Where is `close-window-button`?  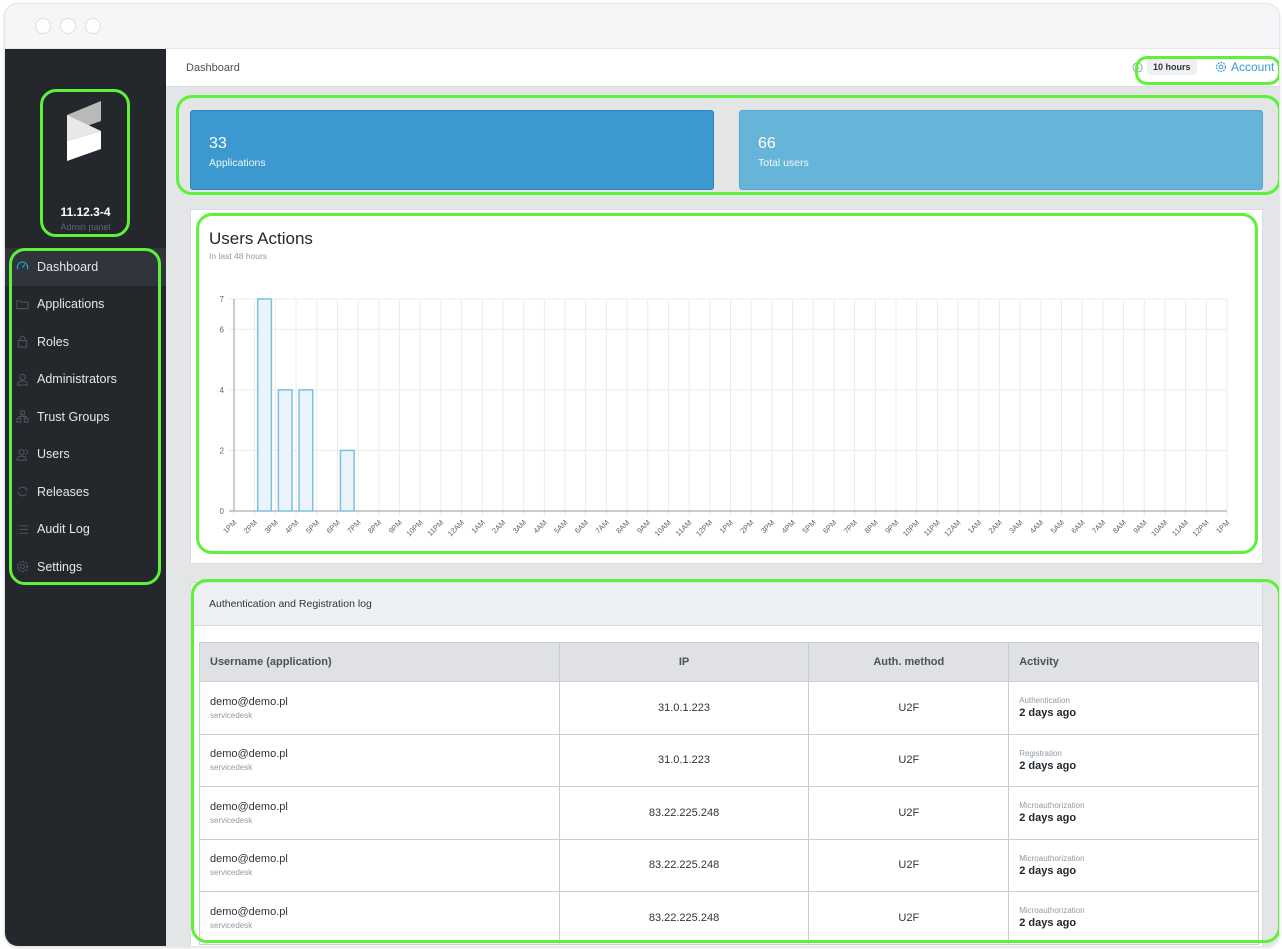 close-window-button is located at coordinates (43, 26).